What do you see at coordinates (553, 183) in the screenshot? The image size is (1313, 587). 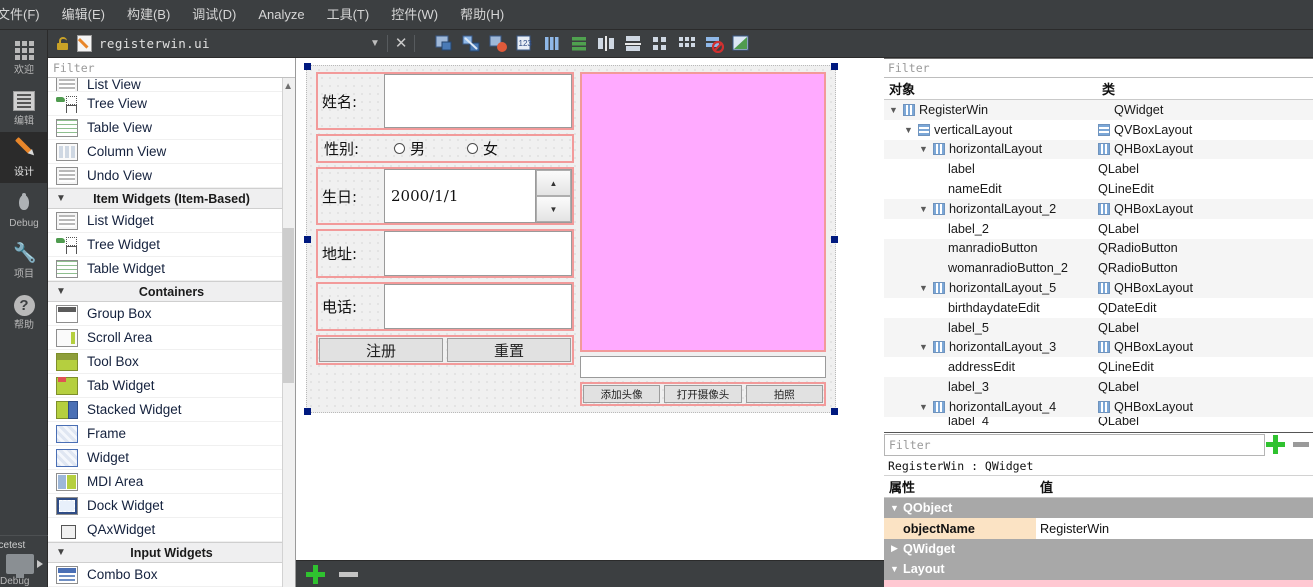 I see `spin-up-arrow-icon: ▲` at bounding box center [553, 183].